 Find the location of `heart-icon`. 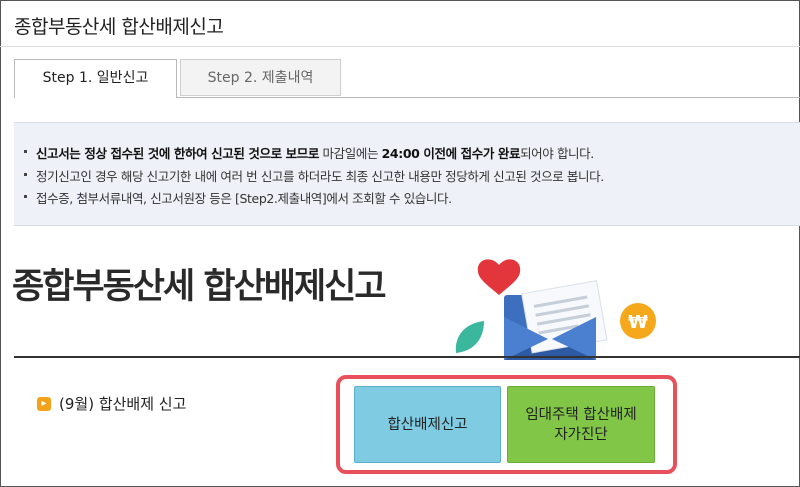

heart-icon is located at coordinates (499, 277).